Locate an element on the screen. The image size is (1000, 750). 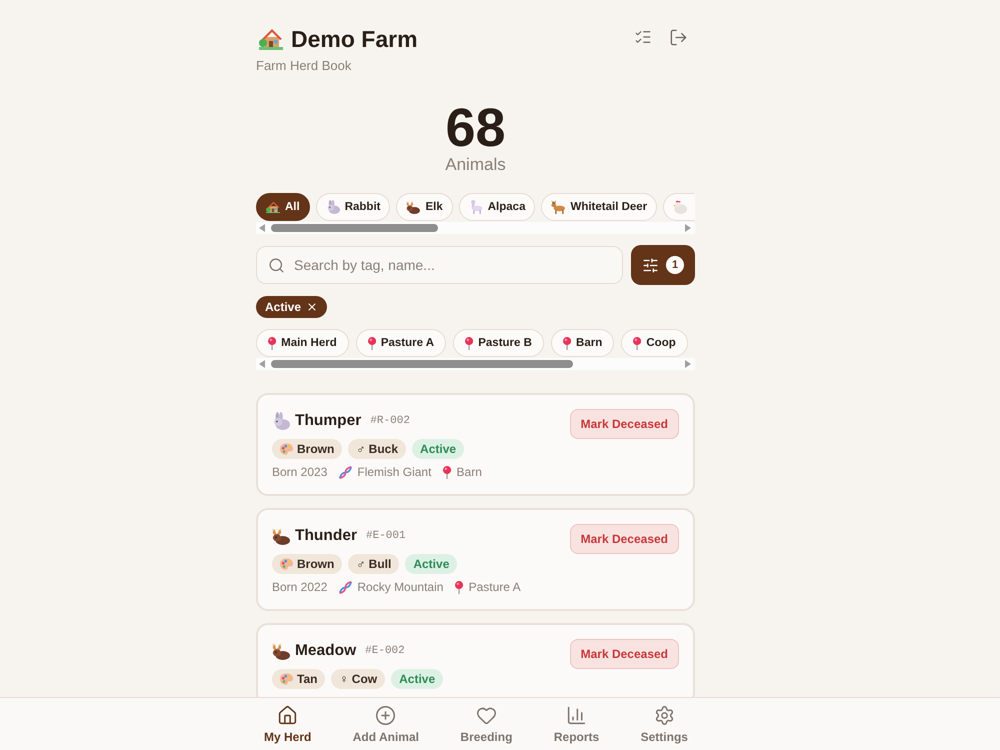
animal-card: Meadow #E-002 Tan ♀ Cow Active Mark Deceased is located at coordinates (475, 660).